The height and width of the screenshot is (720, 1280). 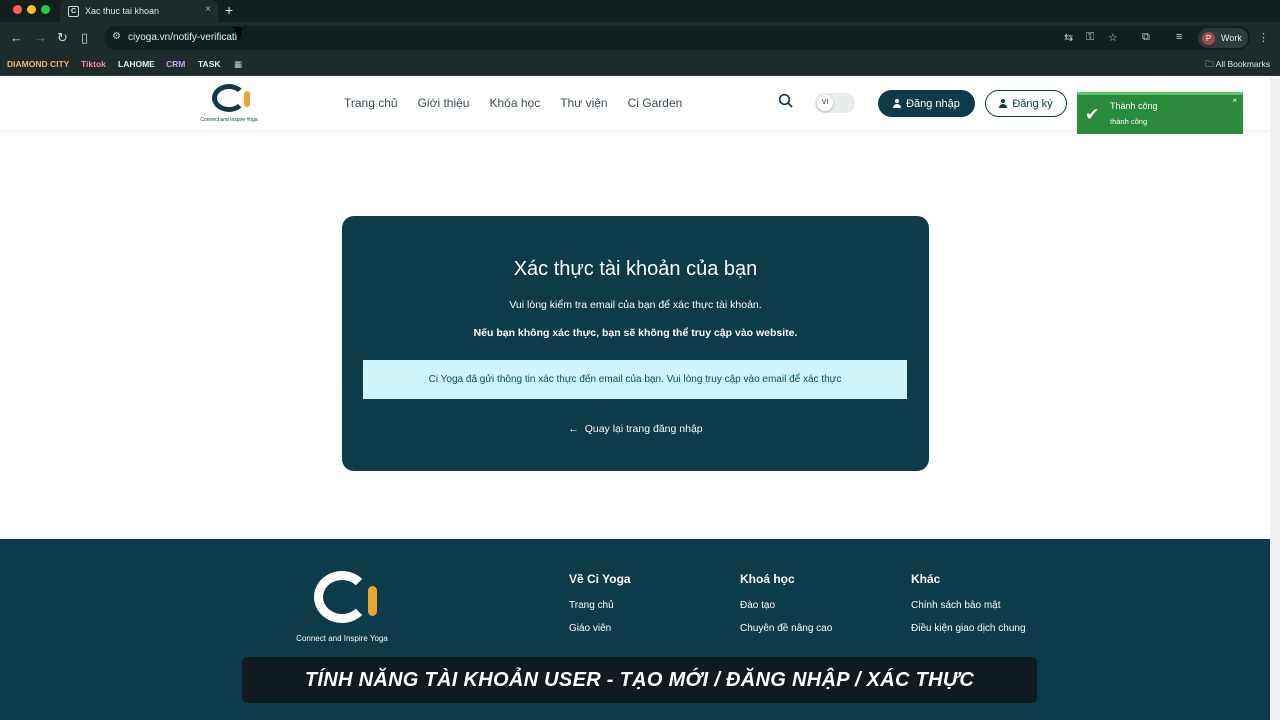 I want to click on card-title: Xác thực tài khoản của bạn, so click(x=635, y=269).